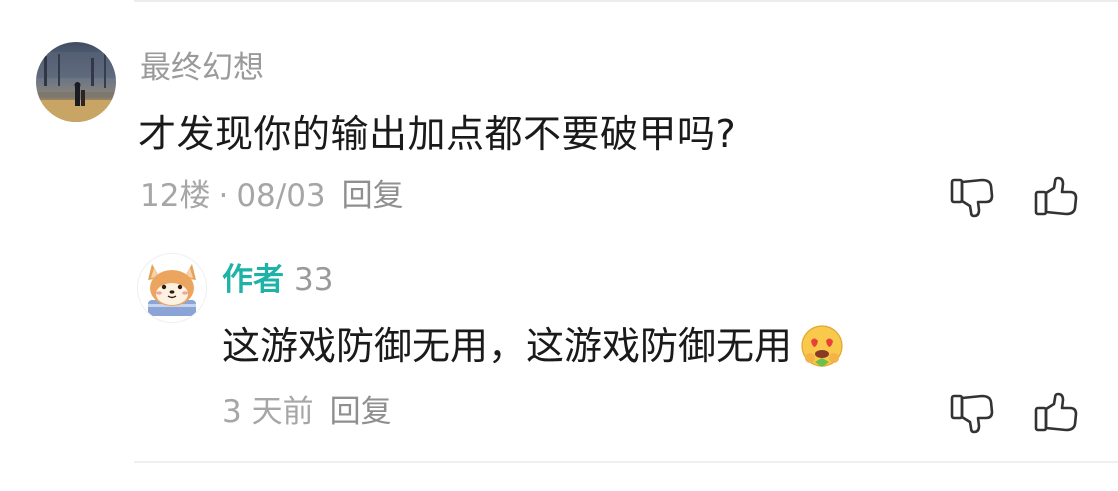  What do you see at coordinates (202, 68) in the screenshot?
I see `comment-username: 最终幻想` at bounding box center [202, 68].